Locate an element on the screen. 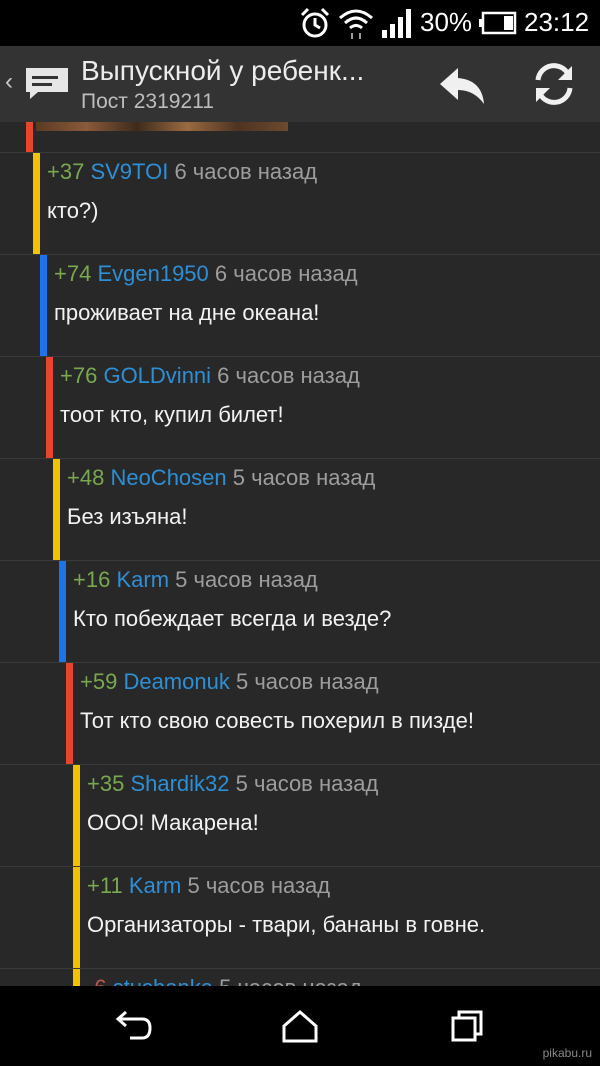 This screenshot has width=600, height=1066. comment-text: тоот кто, купил билет! is located at coordinates (172, 414).